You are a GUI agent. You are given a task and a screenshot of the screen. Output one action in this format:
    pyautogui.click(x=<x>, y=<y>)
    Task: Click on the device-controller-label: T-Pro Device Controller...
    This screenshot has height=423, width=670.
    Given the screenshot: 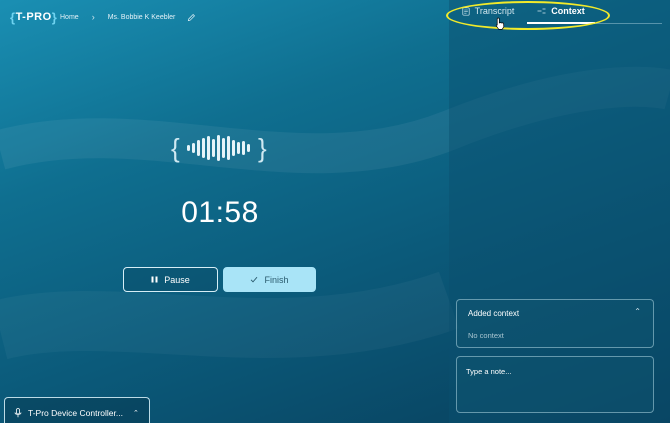 What is the action you would take?
    pyautogui.click(x=75, y=412)
    